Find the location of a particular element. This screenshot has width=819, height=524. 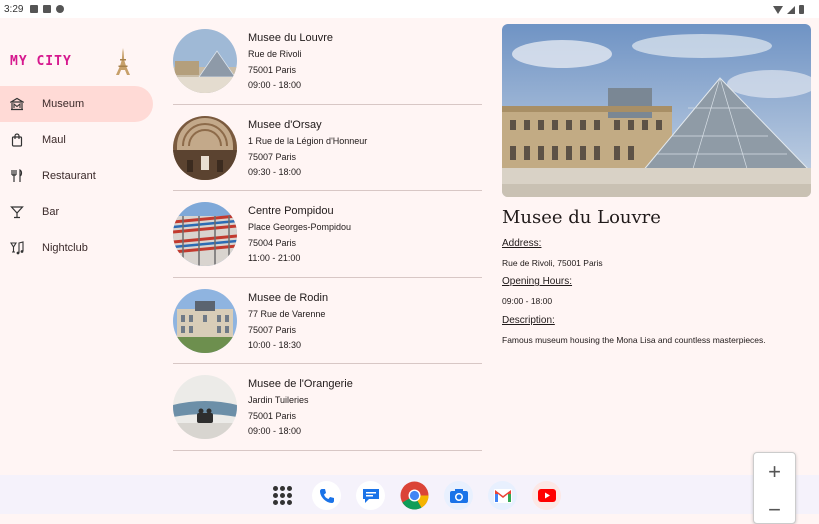

detail-hero-image is located at coordinates (656, 110).